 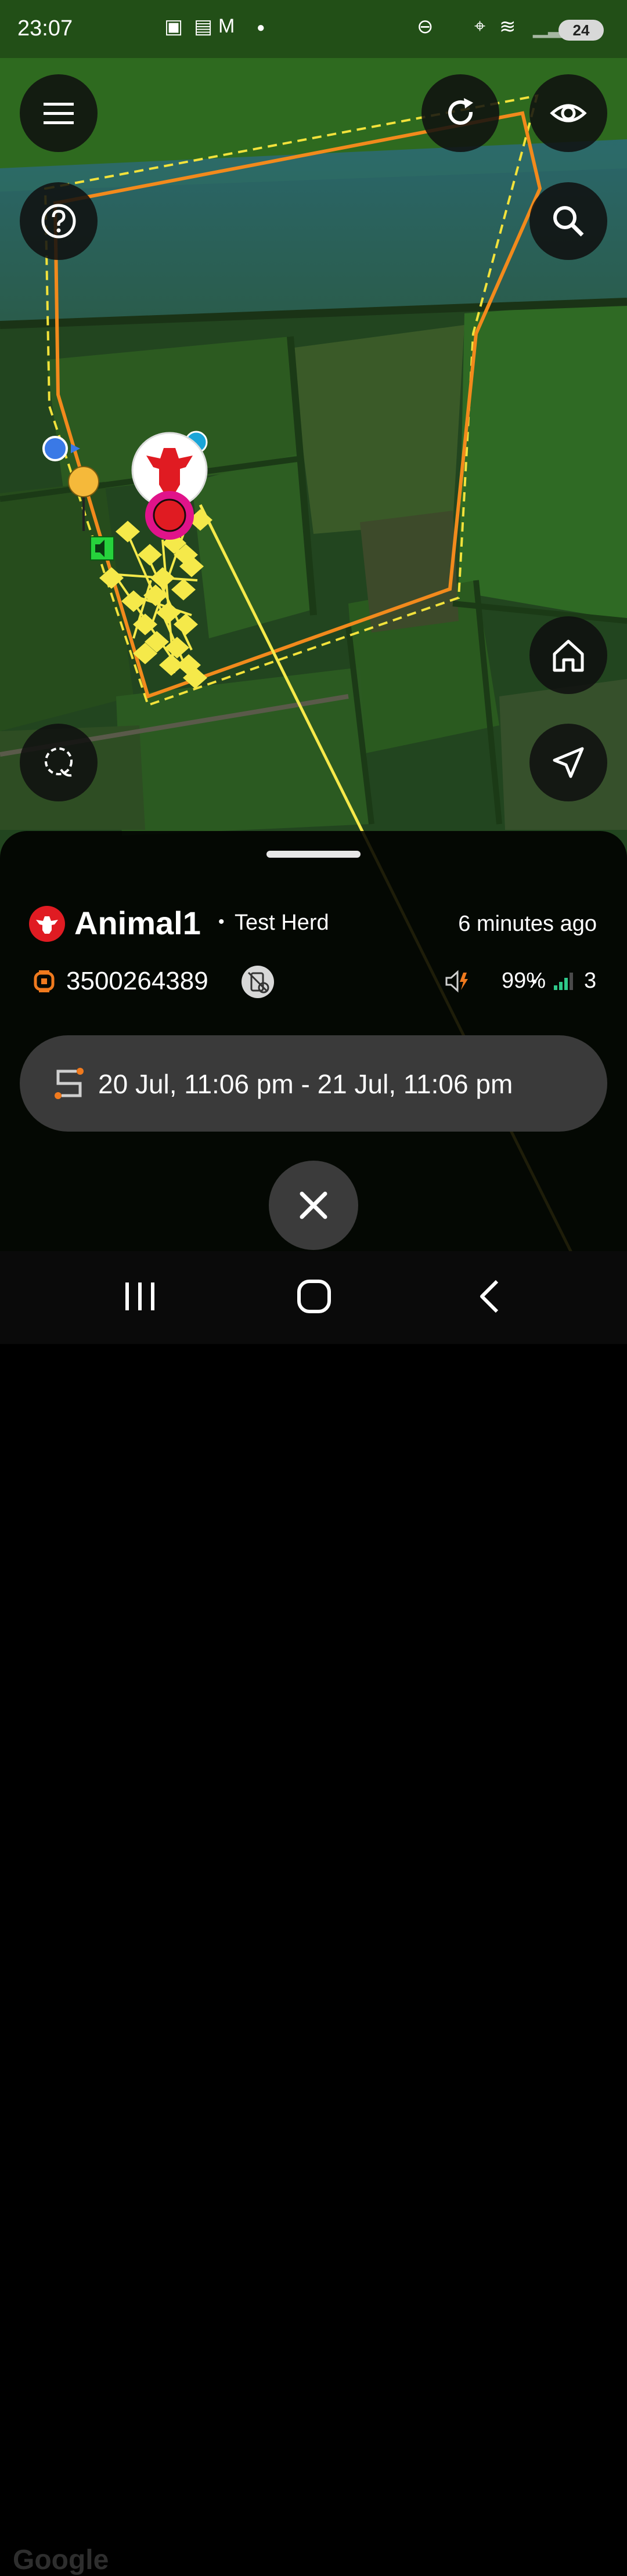 I want to click on gmail-icon: M, so click(x=227, y=26).